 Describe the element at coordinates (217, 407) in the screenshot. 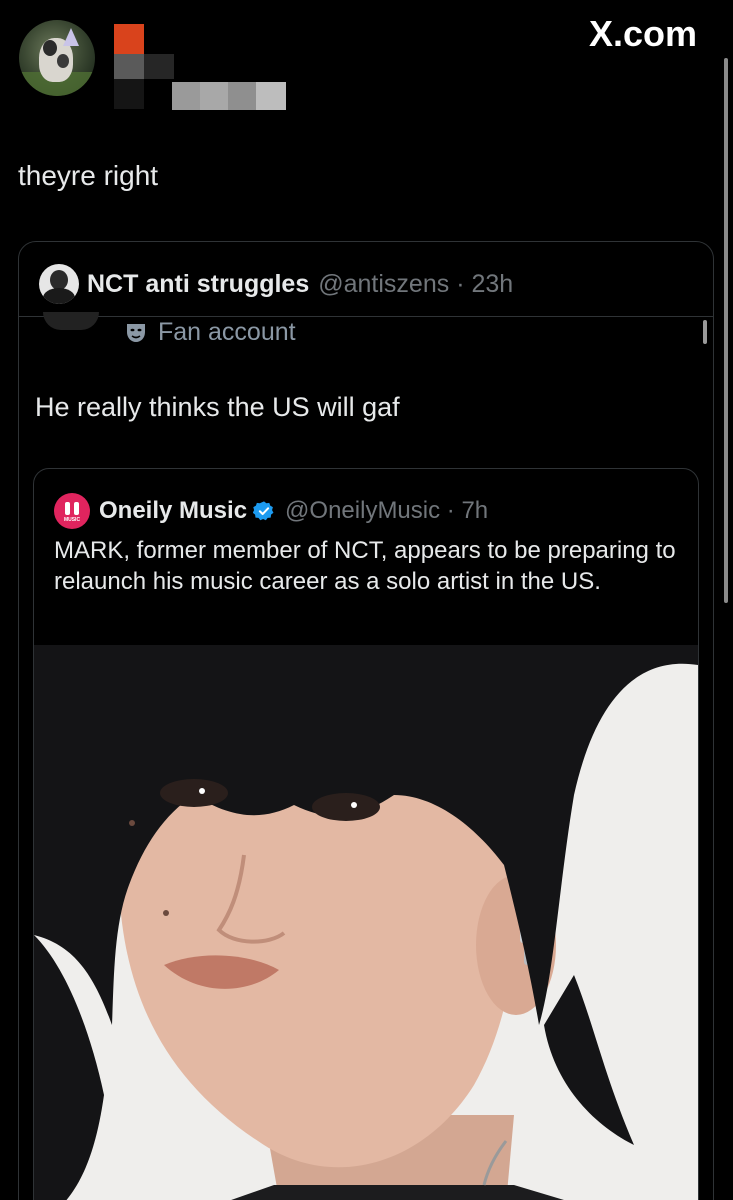

I see `quoted-tweet-text: He really thinks the US will gaf` at that location.